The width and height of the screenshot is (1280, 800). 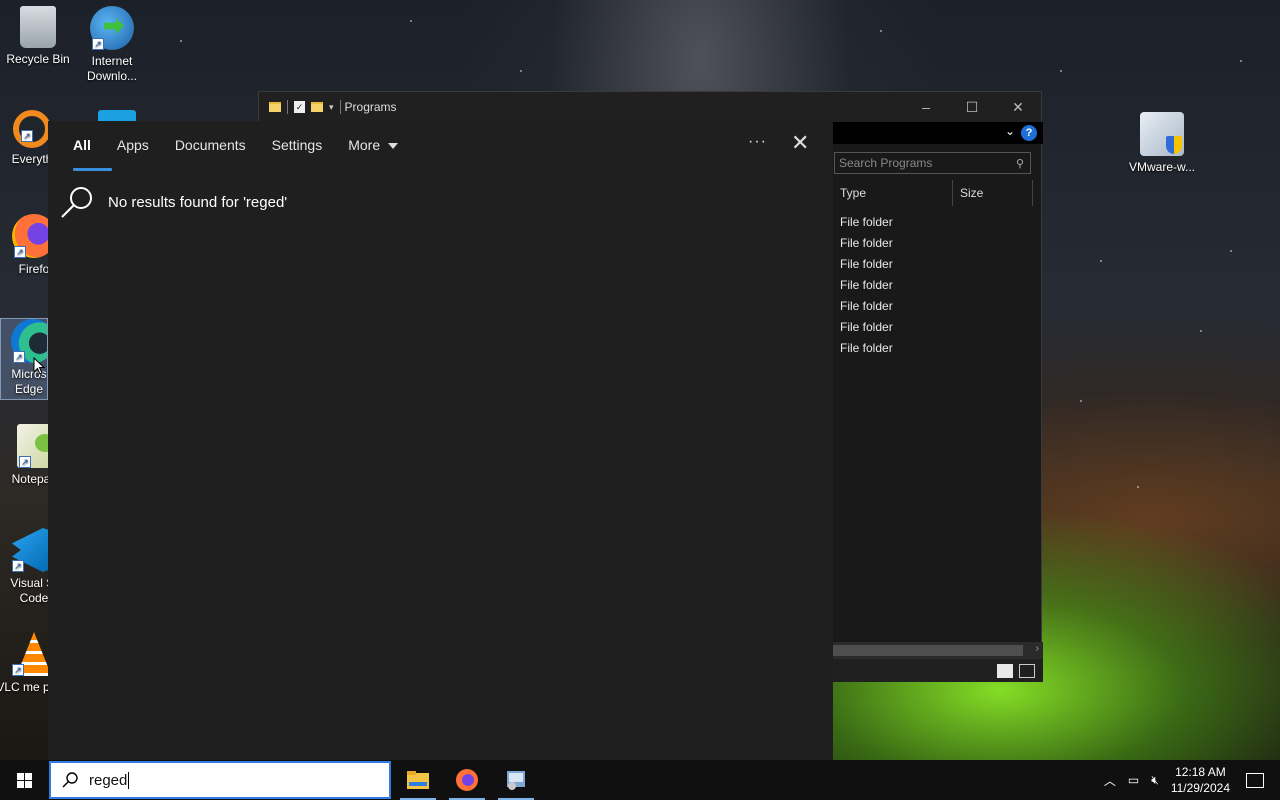 I want to click on volume-muted-icon: 🔇︎, so click(x=1155, y=780).